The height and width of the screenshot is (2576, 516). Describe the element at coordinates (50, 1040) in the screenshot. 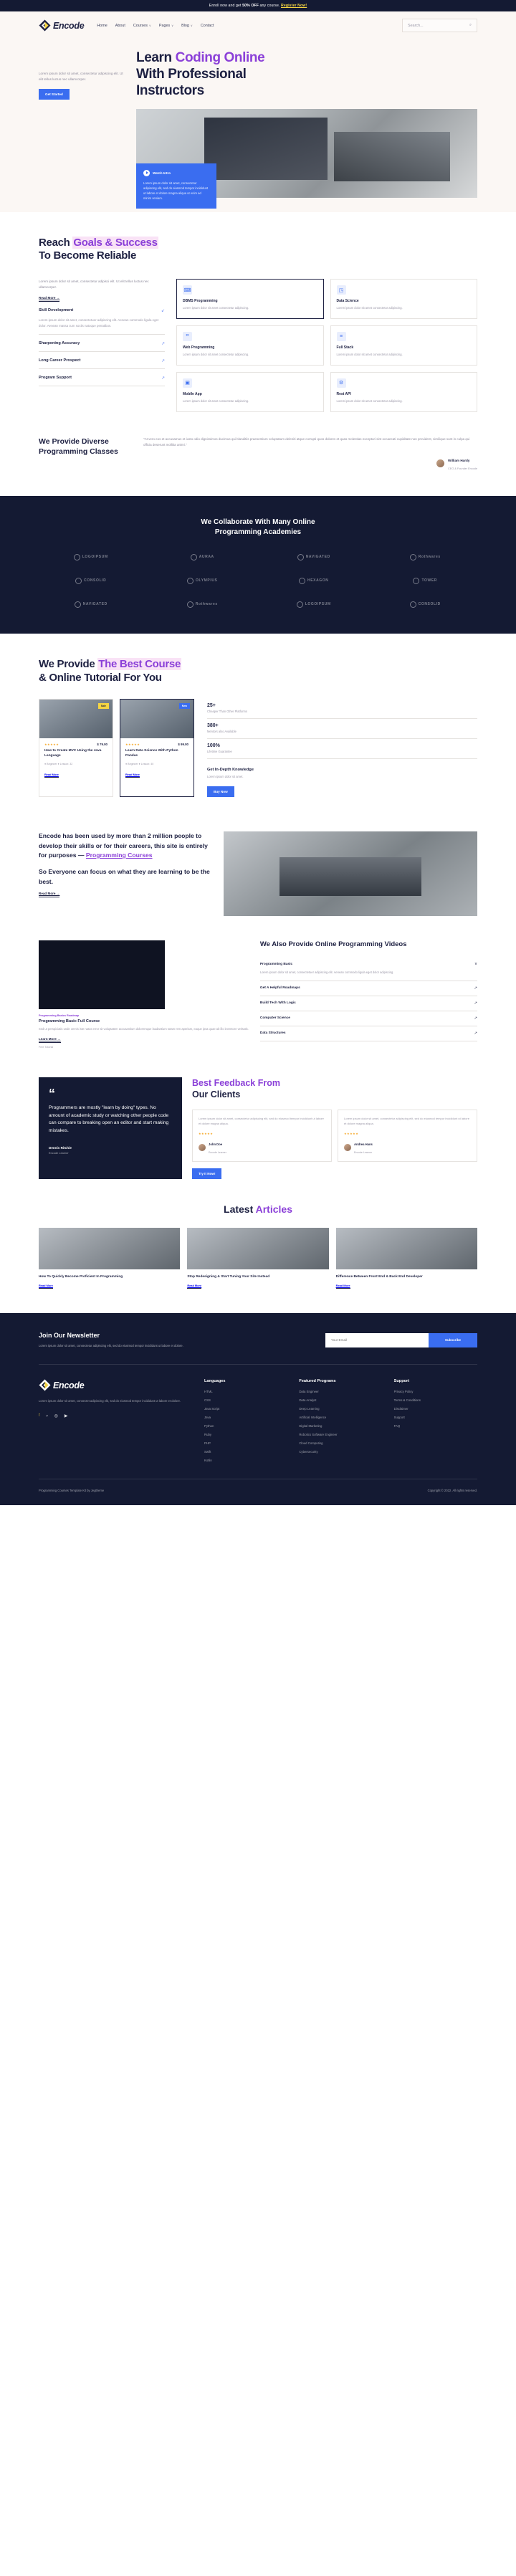

I see `video-learn-more-link: Learn More →` at that location.